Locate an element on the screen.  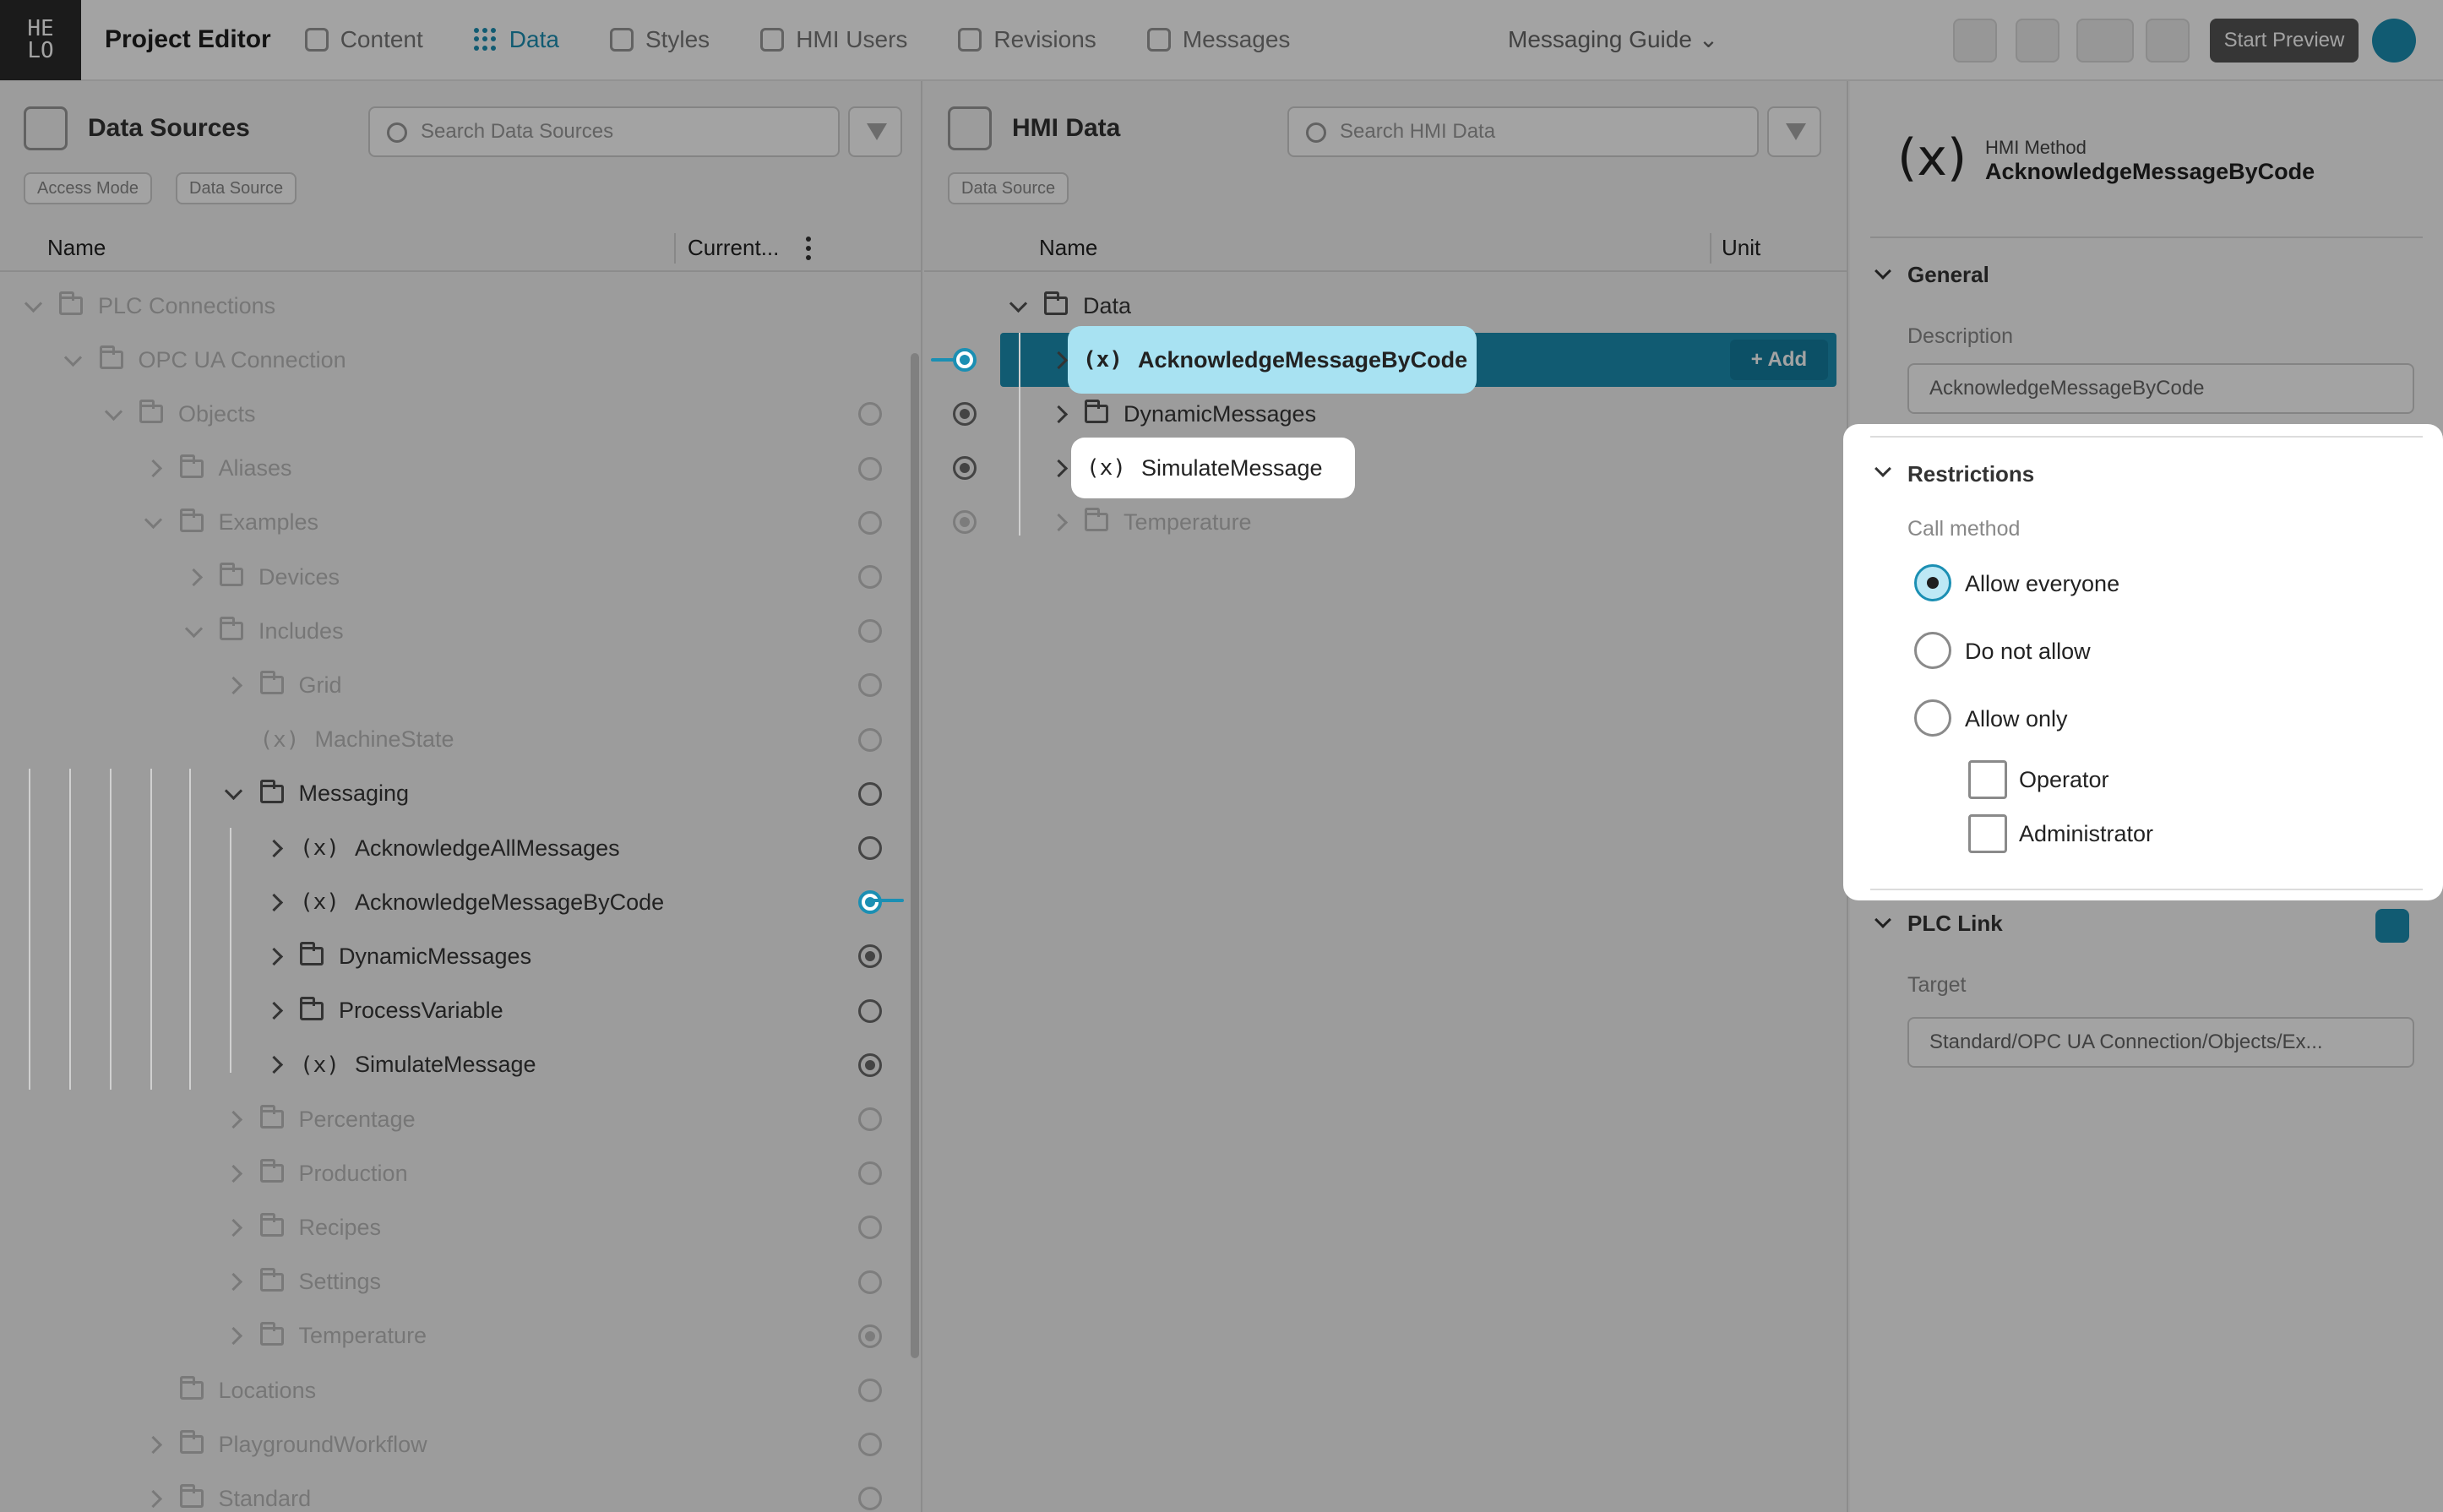
tree-row: ProcessVariable is located at coordinates (384, 1011).